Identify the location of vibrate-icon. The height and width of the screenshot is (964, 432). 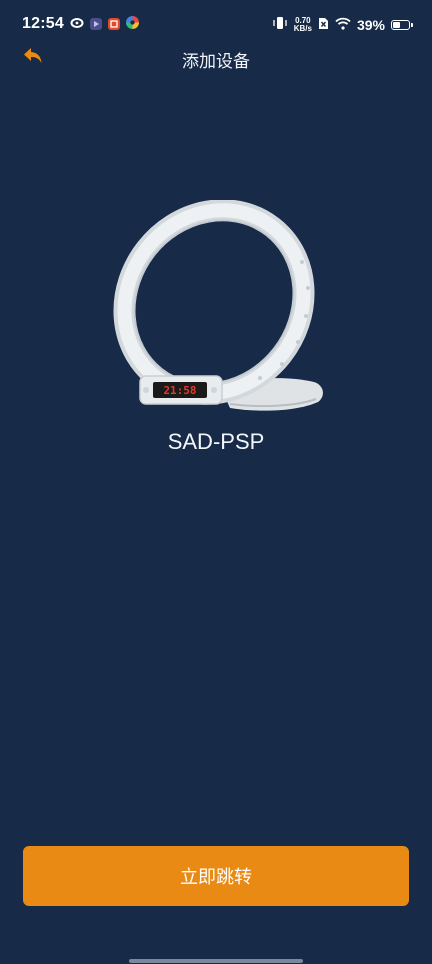
(280, 24).